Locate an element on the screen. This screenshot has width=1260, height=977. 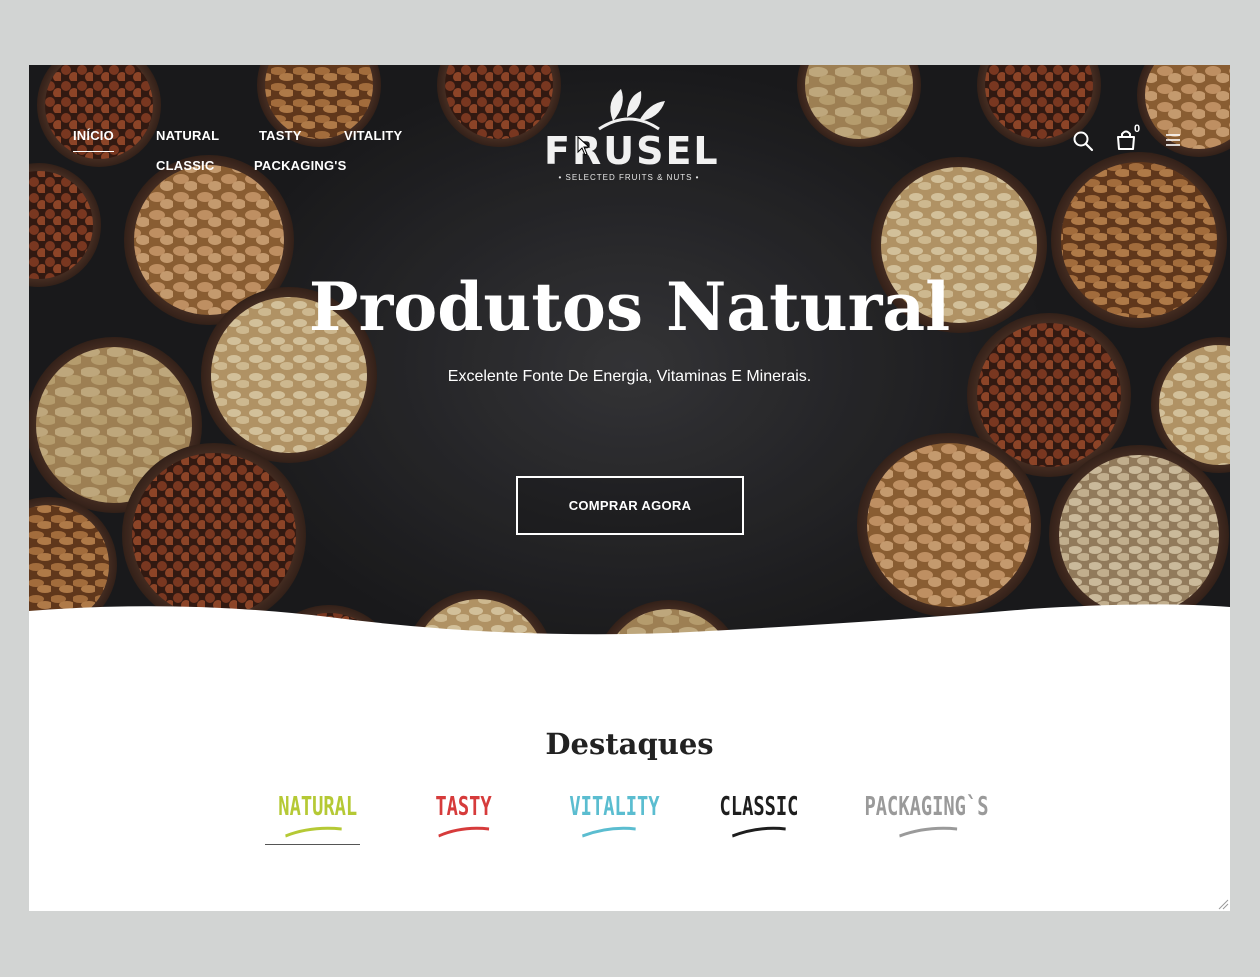
tab-natural: NATURAL is located at coordinates (318, 820).